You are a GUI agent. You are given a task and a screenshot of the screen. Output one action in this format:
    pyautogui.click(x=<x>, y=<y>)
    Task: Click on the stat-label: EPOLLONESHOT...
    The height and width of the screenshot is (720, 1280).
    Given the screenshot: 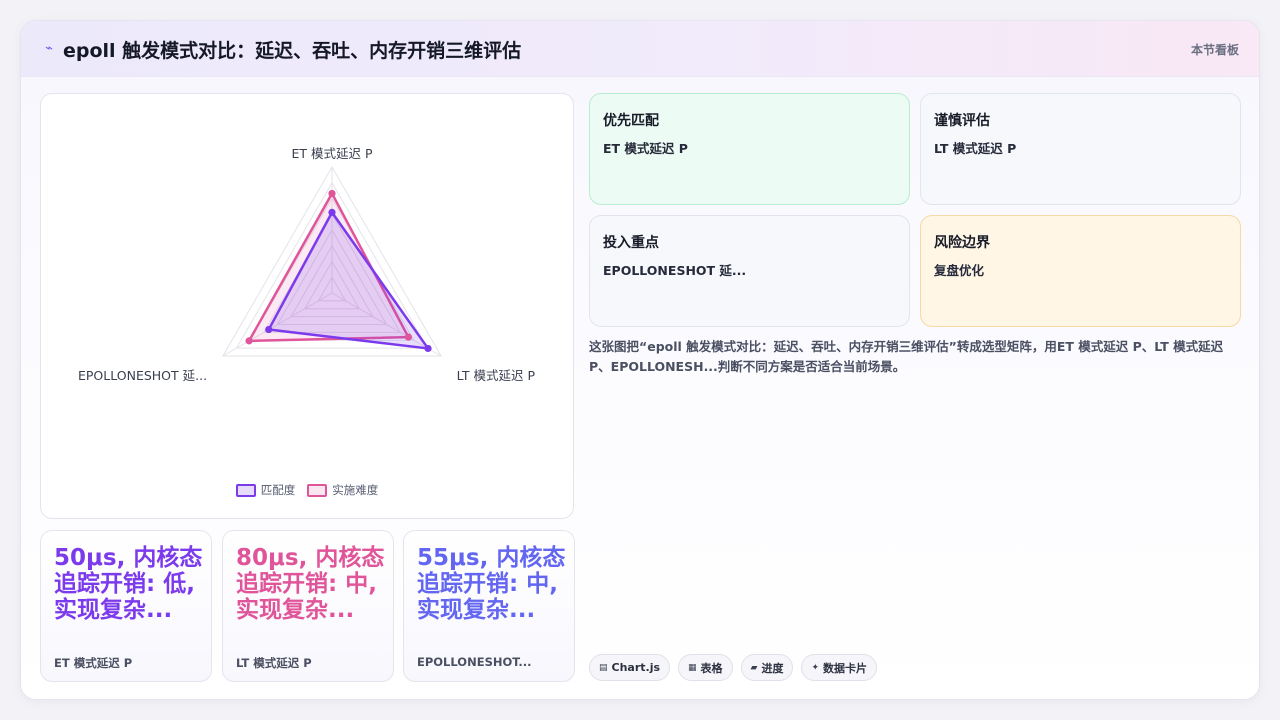 What is the action you would take?
    pyautogui.click(x=474, y=662)
    